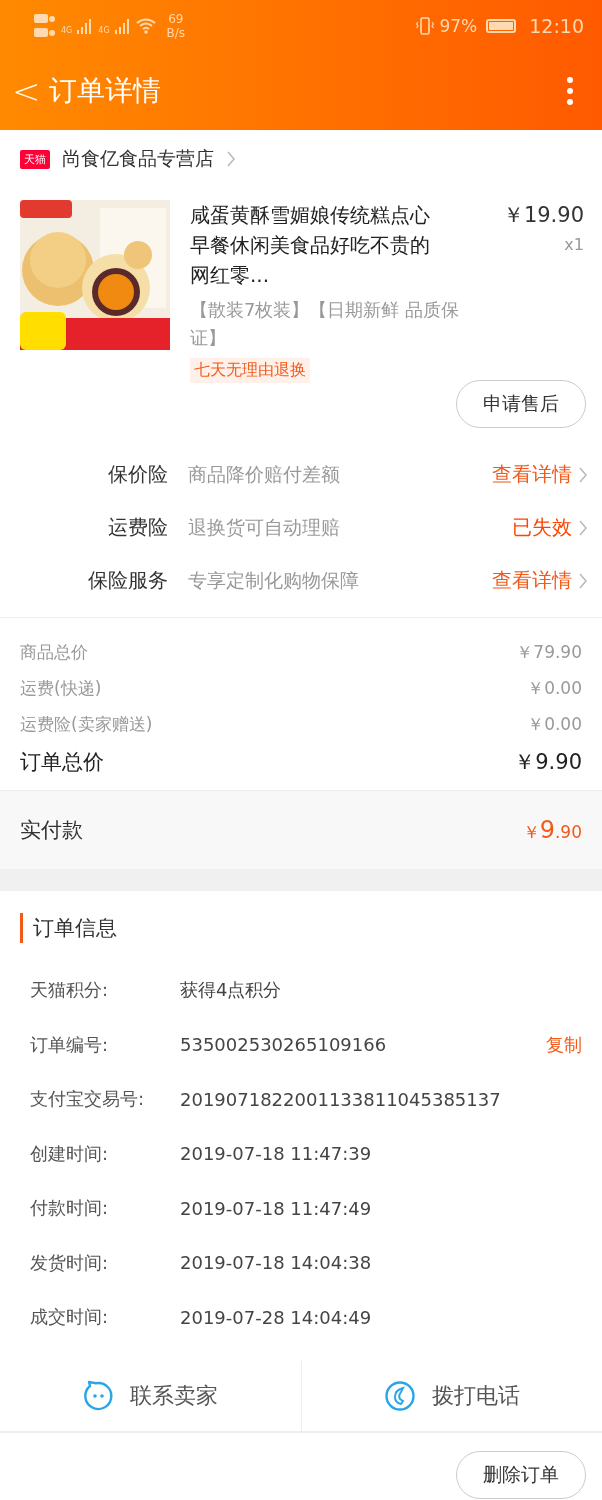 This screenshot has width=602, height=1500. What do you see at coordinates (276, 1317) in the screenshot?
I see `info-value: 2019-07-28 14:04:49` at bounding box center [276, 1317].